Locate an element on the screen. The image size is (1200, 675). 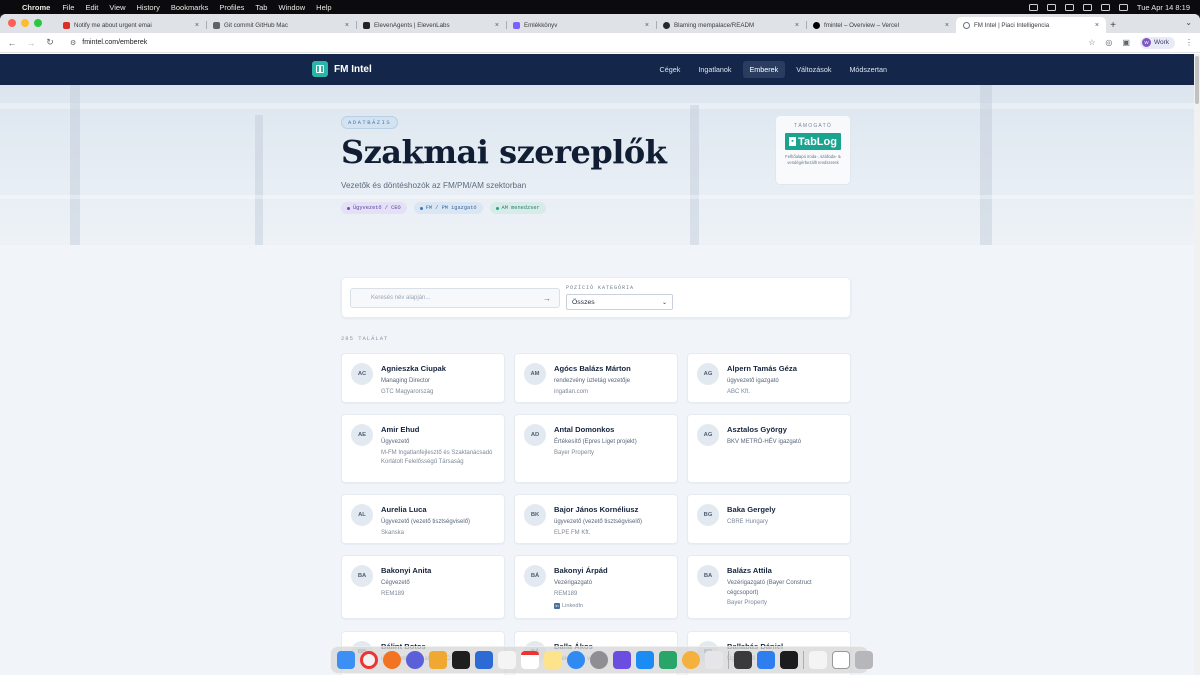
address-bar: ⚙ fmintel.com/emberek is located at coordinates (571, 42).